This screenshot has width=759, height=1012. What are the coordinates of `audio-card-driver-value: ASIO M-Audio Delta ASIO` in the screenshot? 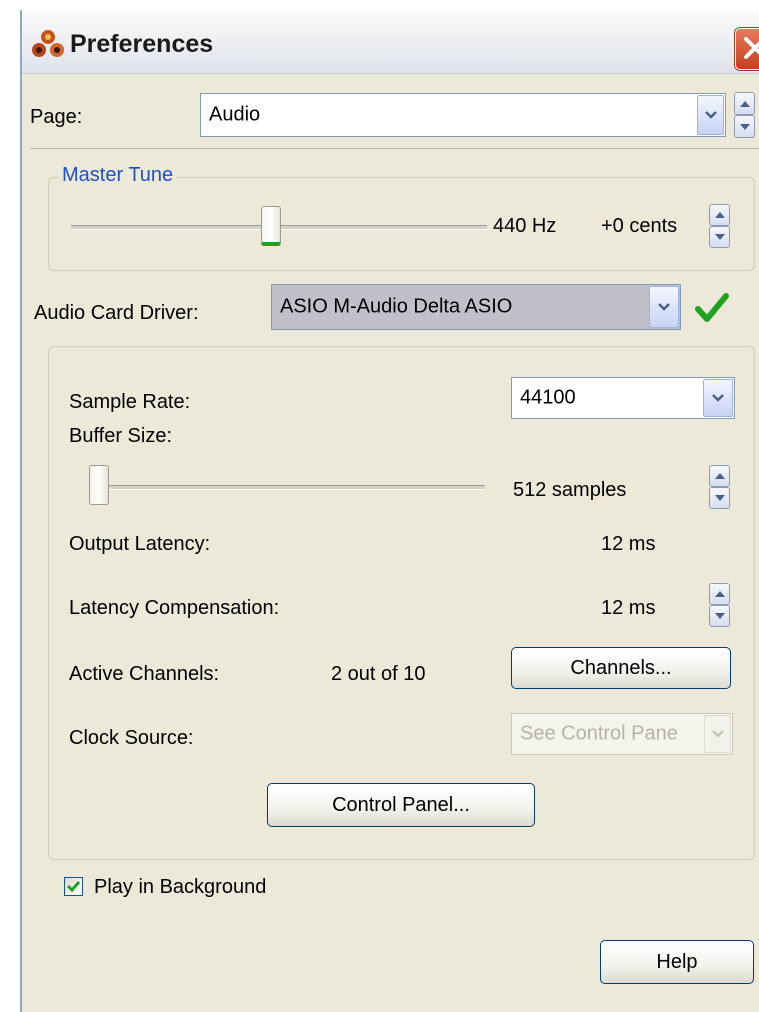 It's located at (396, 306).